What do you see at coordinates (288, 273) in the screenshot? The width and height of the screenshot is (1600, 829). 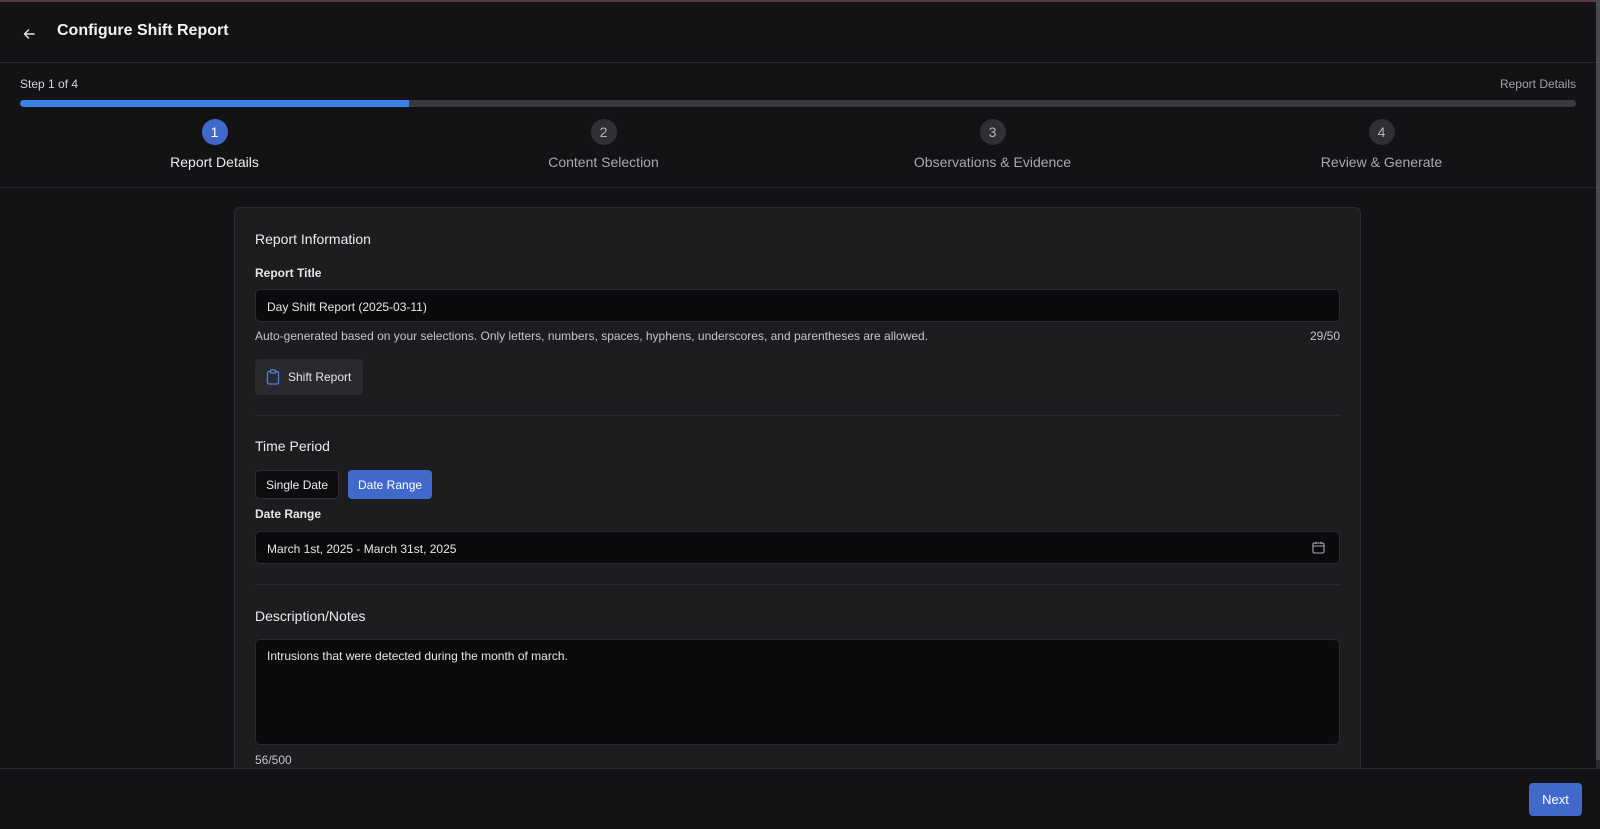 I see `report-title-label: Report Title` at bounding box center [288, 273].